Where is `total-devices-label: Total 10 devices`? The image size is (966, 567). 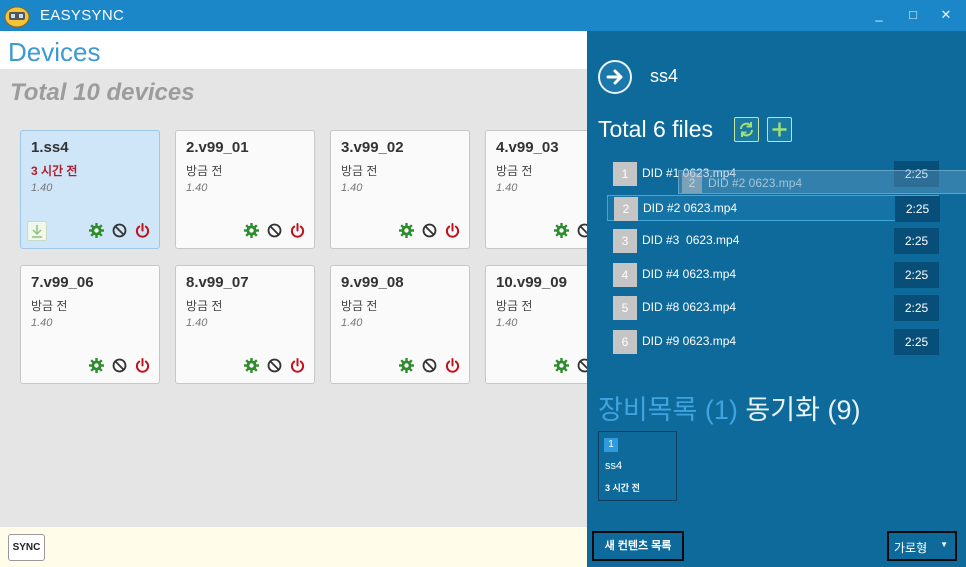
total-devices-label: Total 10 devices is located at coordinates (102, 92).